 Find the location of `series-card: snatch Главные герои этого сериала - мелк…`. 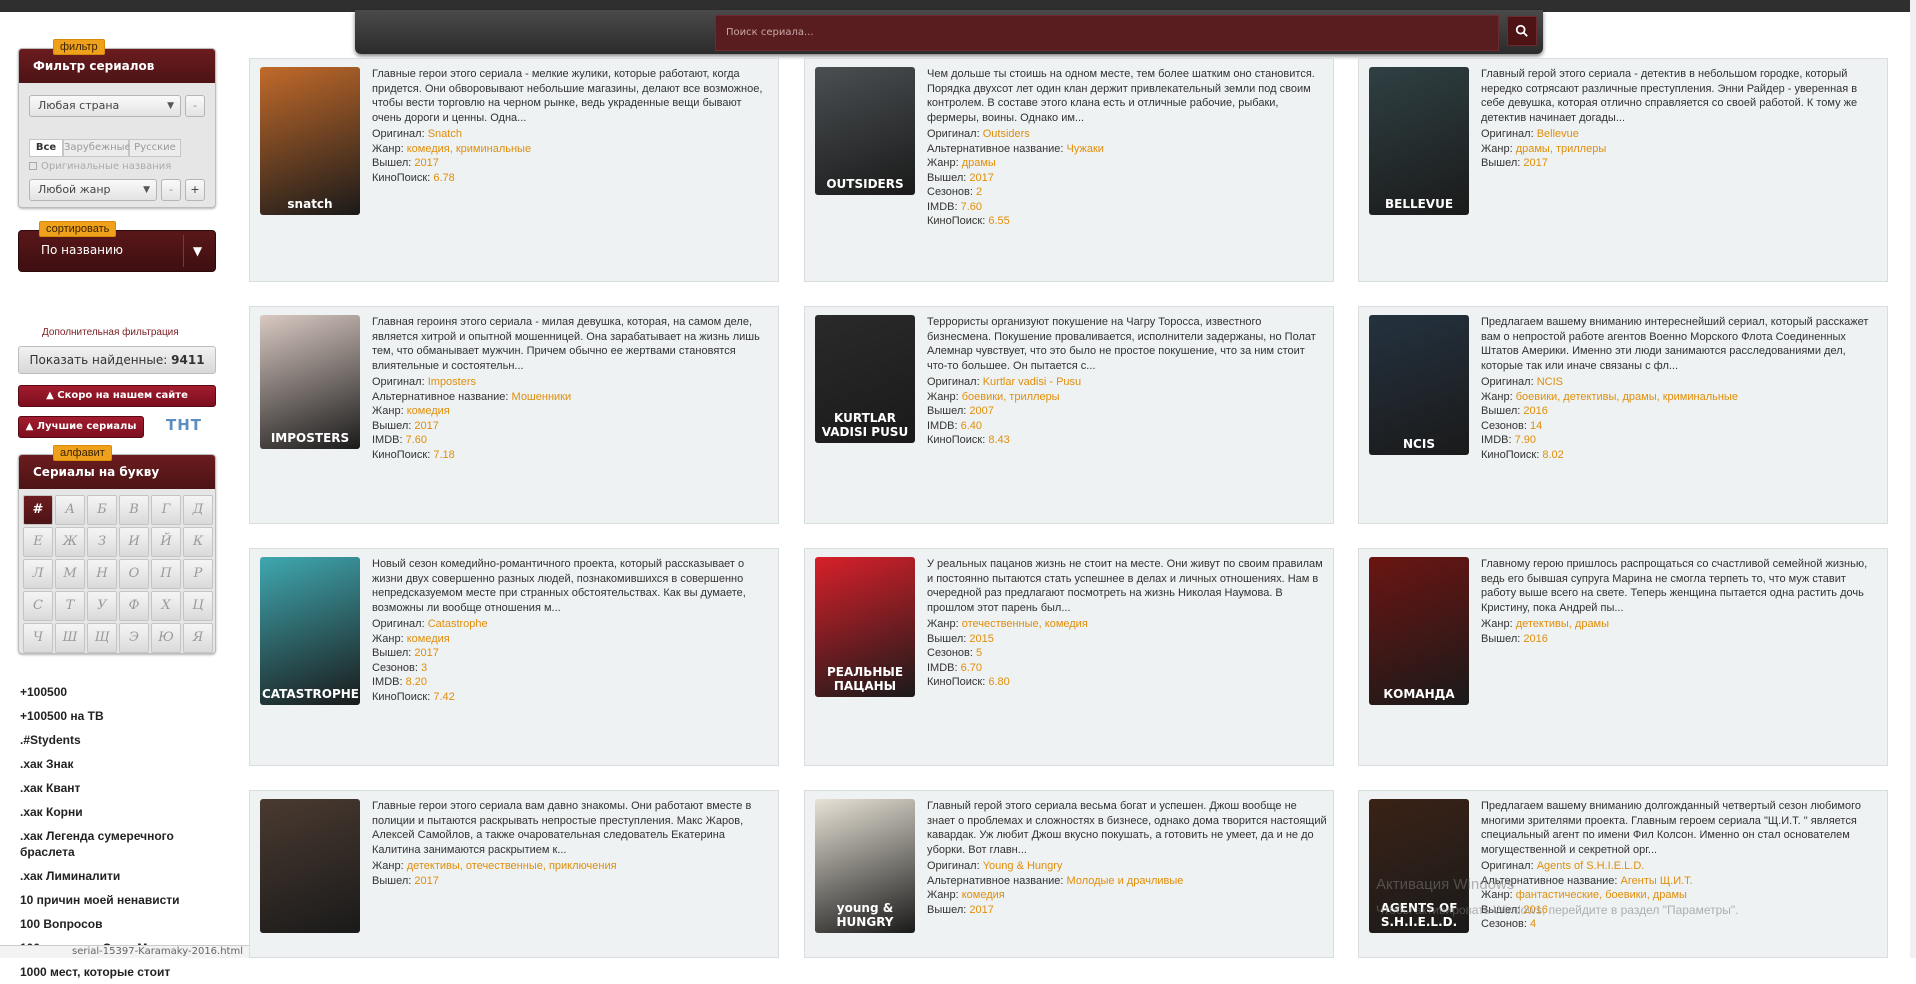

series-card: snatch Главные герои этого сериала - мелк… is located at coordinates (514, 170).